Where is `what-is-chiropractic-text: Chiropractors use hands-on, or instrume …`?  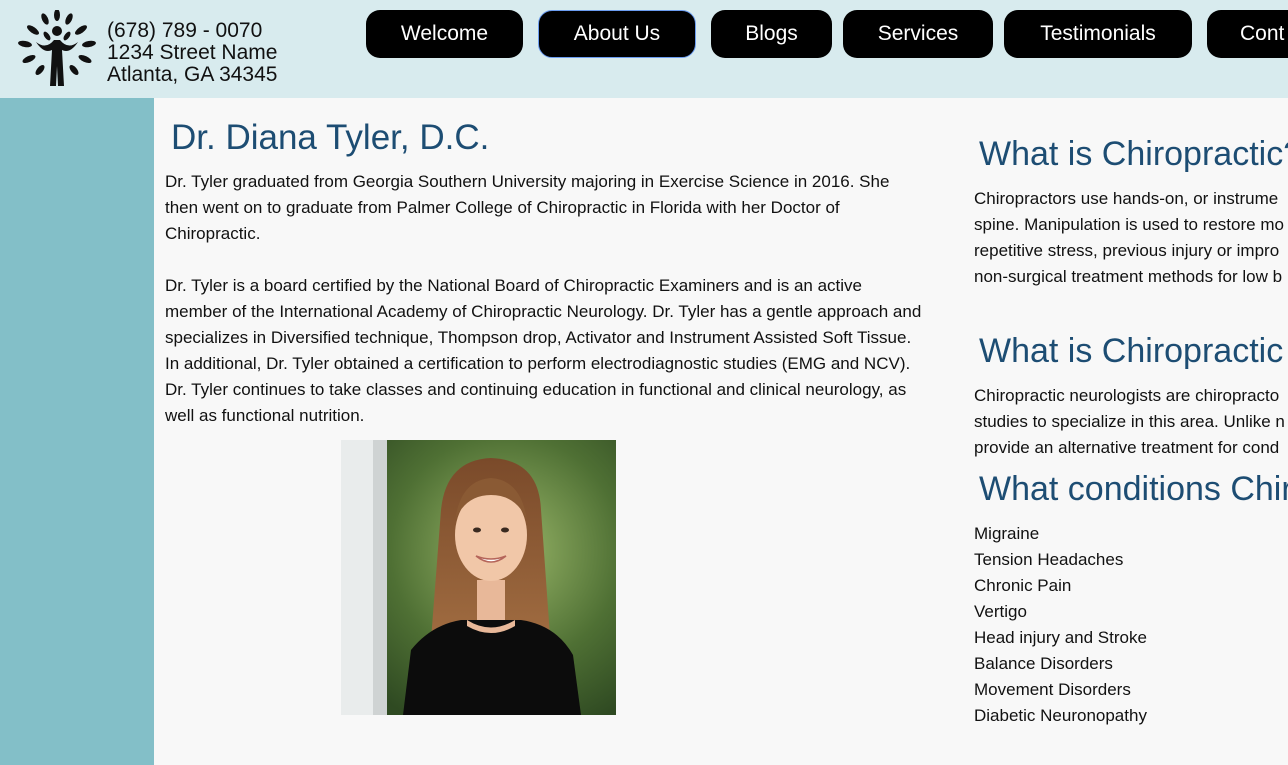
what-is-chiropractic-text: Chiropractors use hands-on, or instrume … is located at coordinates (1129, 238).